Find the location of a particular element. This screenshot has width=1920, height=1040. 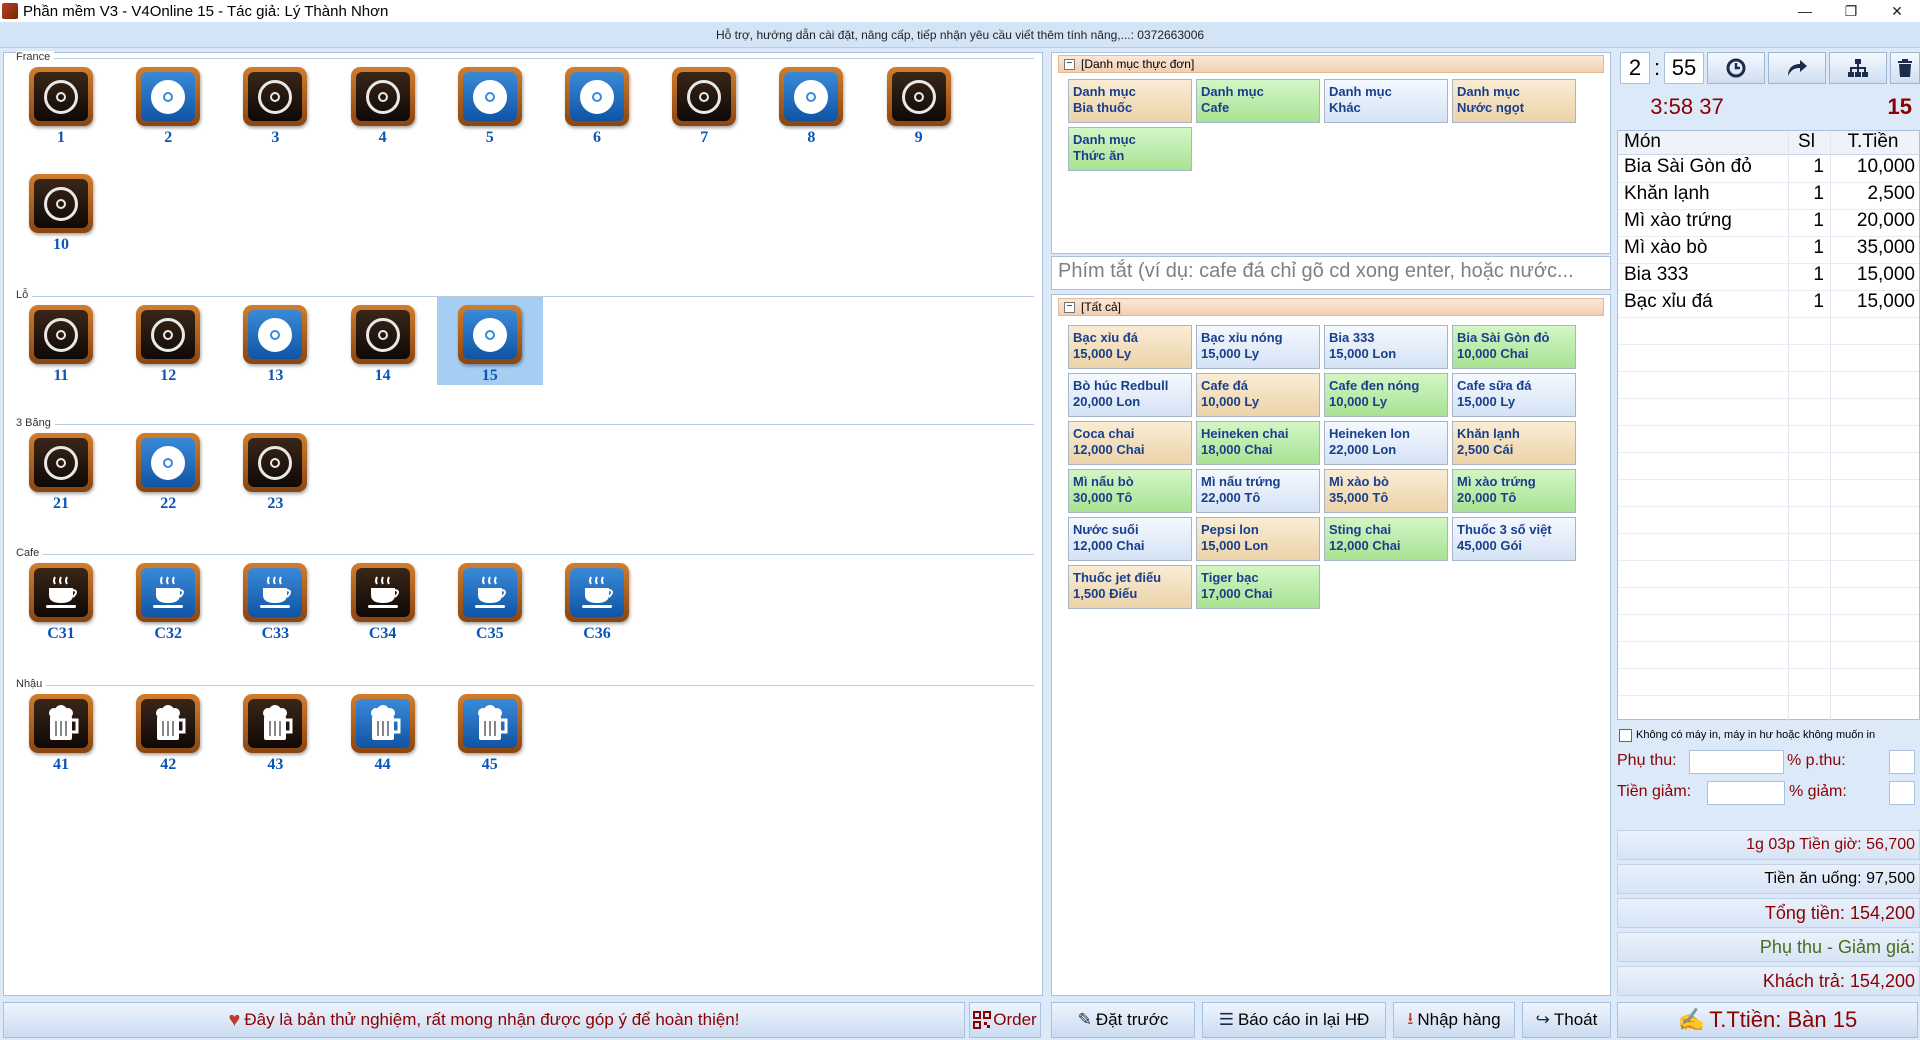

col-total-header: T.Tiền is located at coordinates (1874, 142).